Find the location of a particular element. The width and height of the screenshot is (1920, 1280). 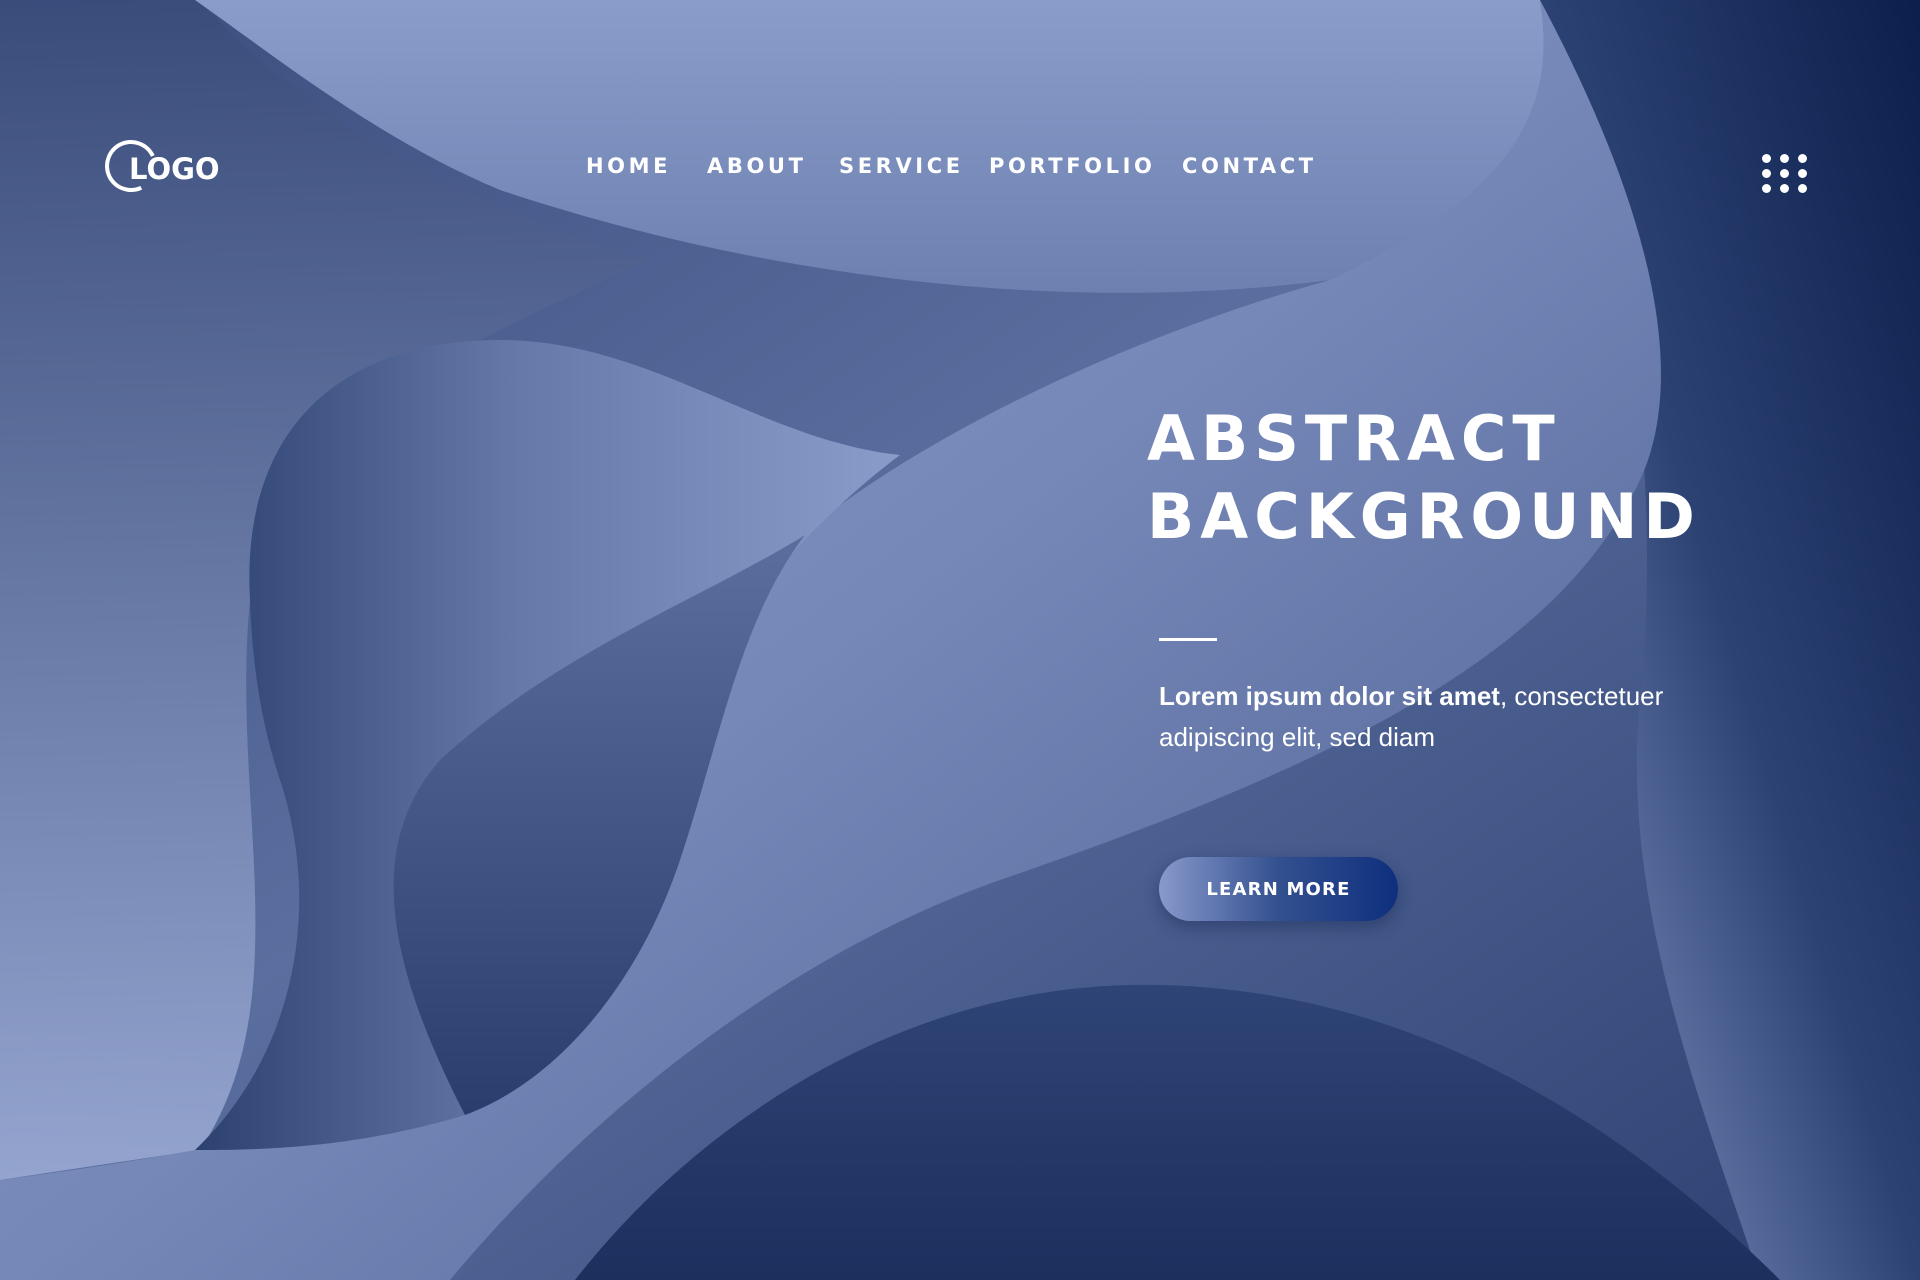

nav-item-contact: CONTACT is located at coordinates (1249, 166).